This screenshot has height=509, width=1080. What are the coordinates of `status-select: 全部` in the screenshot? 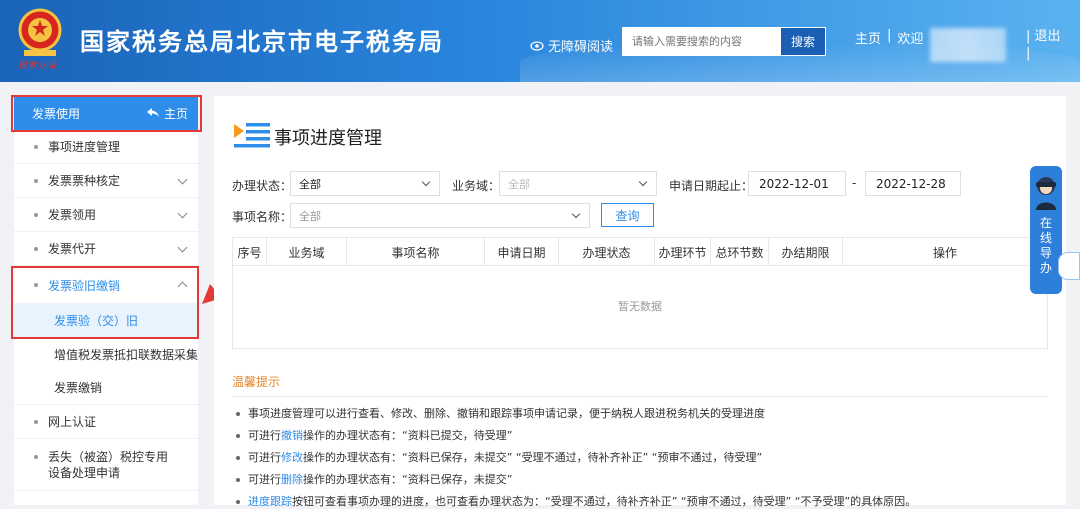 It's located at (365, 183).